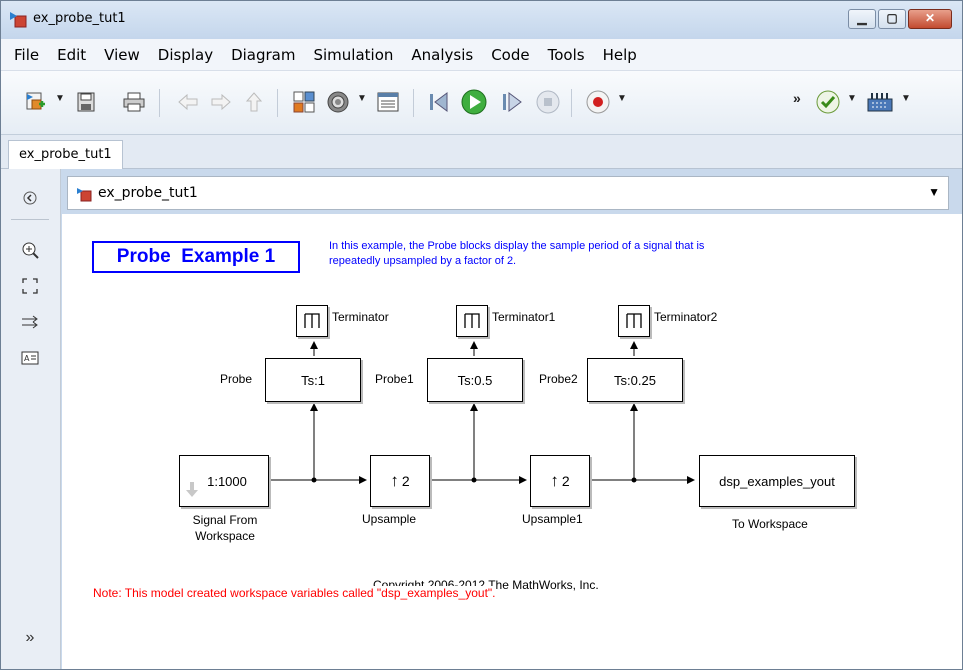 This screenshot has width=963, height=670. I want to click on model-explorer-button, so click(388, 102).